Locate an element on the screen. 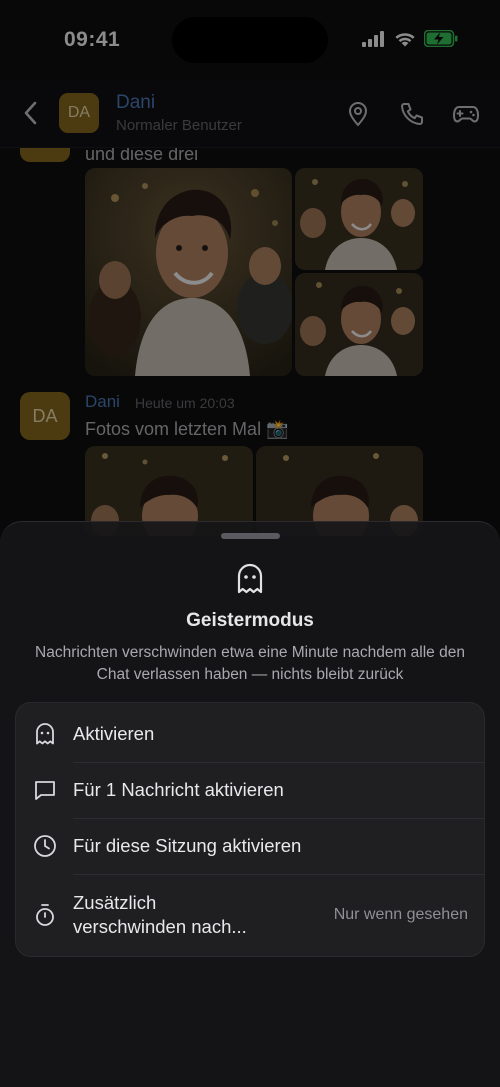 This screenshot has height=1087, width=500. clock-icon is located at coordinates (45, 846).